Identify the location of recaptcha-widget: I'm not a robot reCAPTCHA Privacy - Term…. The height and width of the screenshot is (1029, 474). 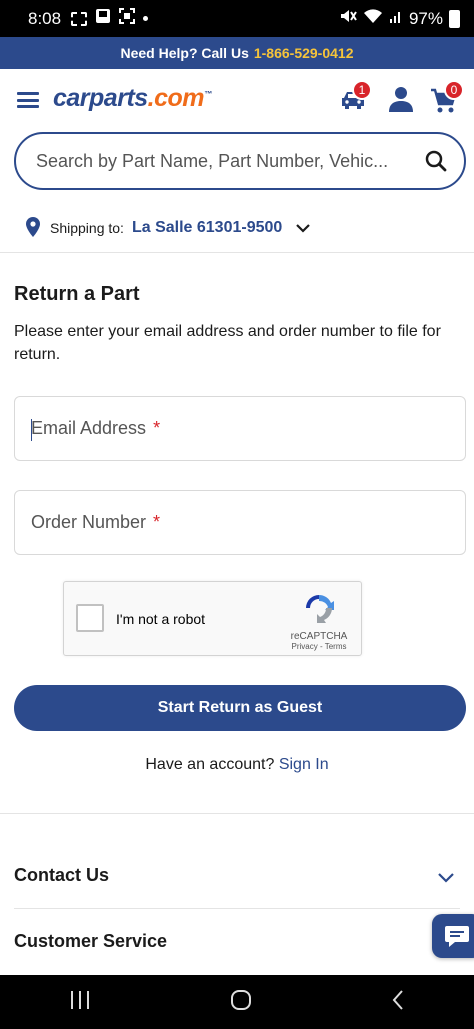
(212, 618).